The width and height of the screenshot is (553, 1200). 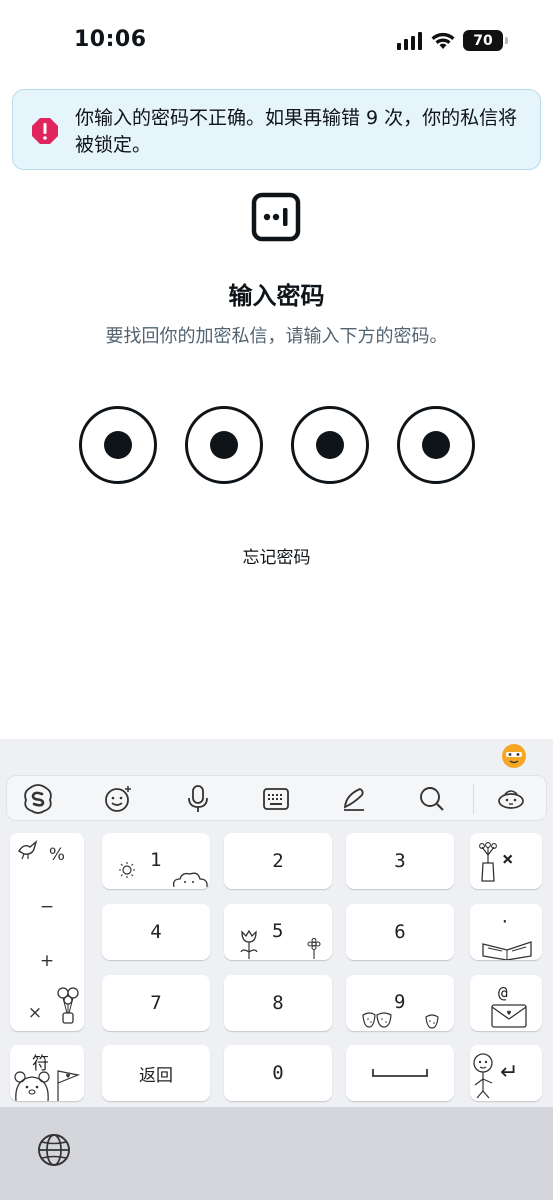 I want to click on key-9-label: 9, so click(x=400, y=1002).